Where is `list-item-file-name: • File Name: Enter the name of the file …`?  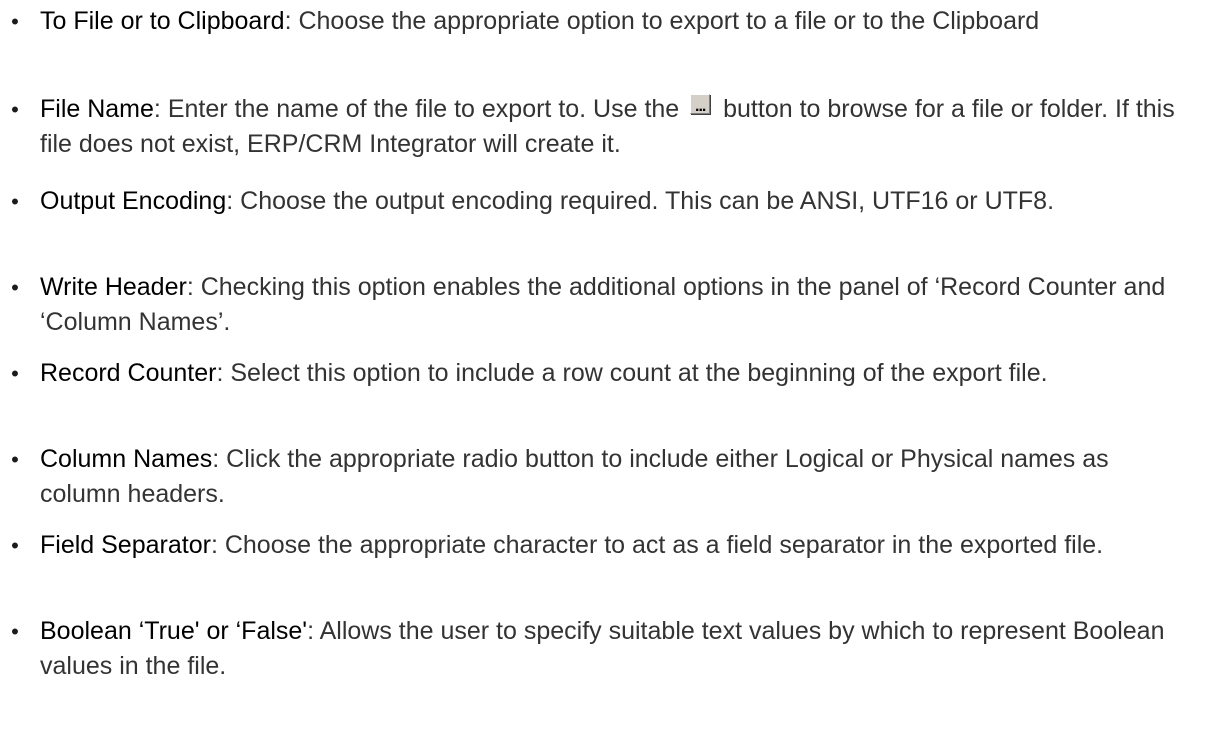
list-item-file-name: • File Name: Enter the name of the file … is located at coordinates (595, 127).